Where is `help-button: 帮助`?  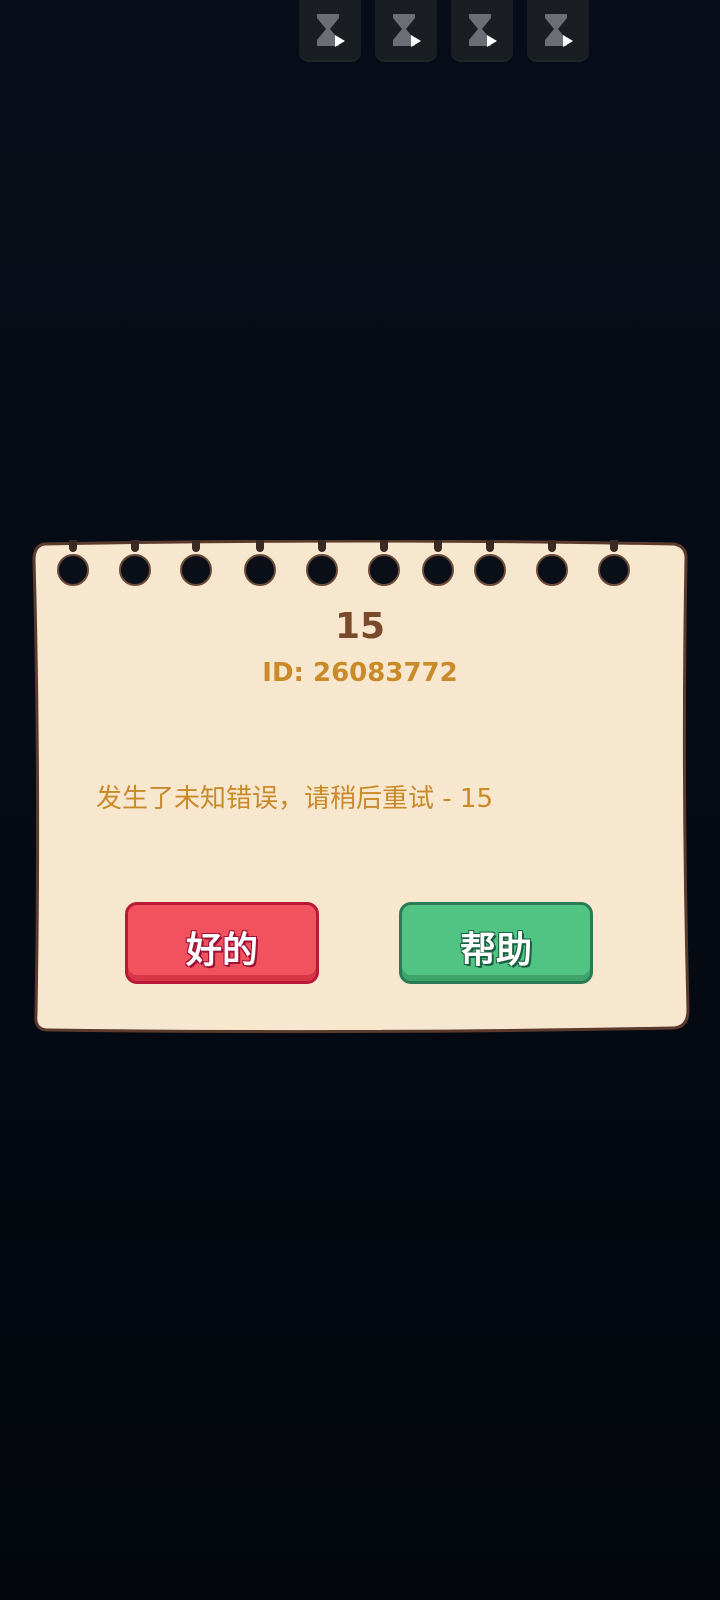 help-button: 帮助 is located at coordinates (496, 943).